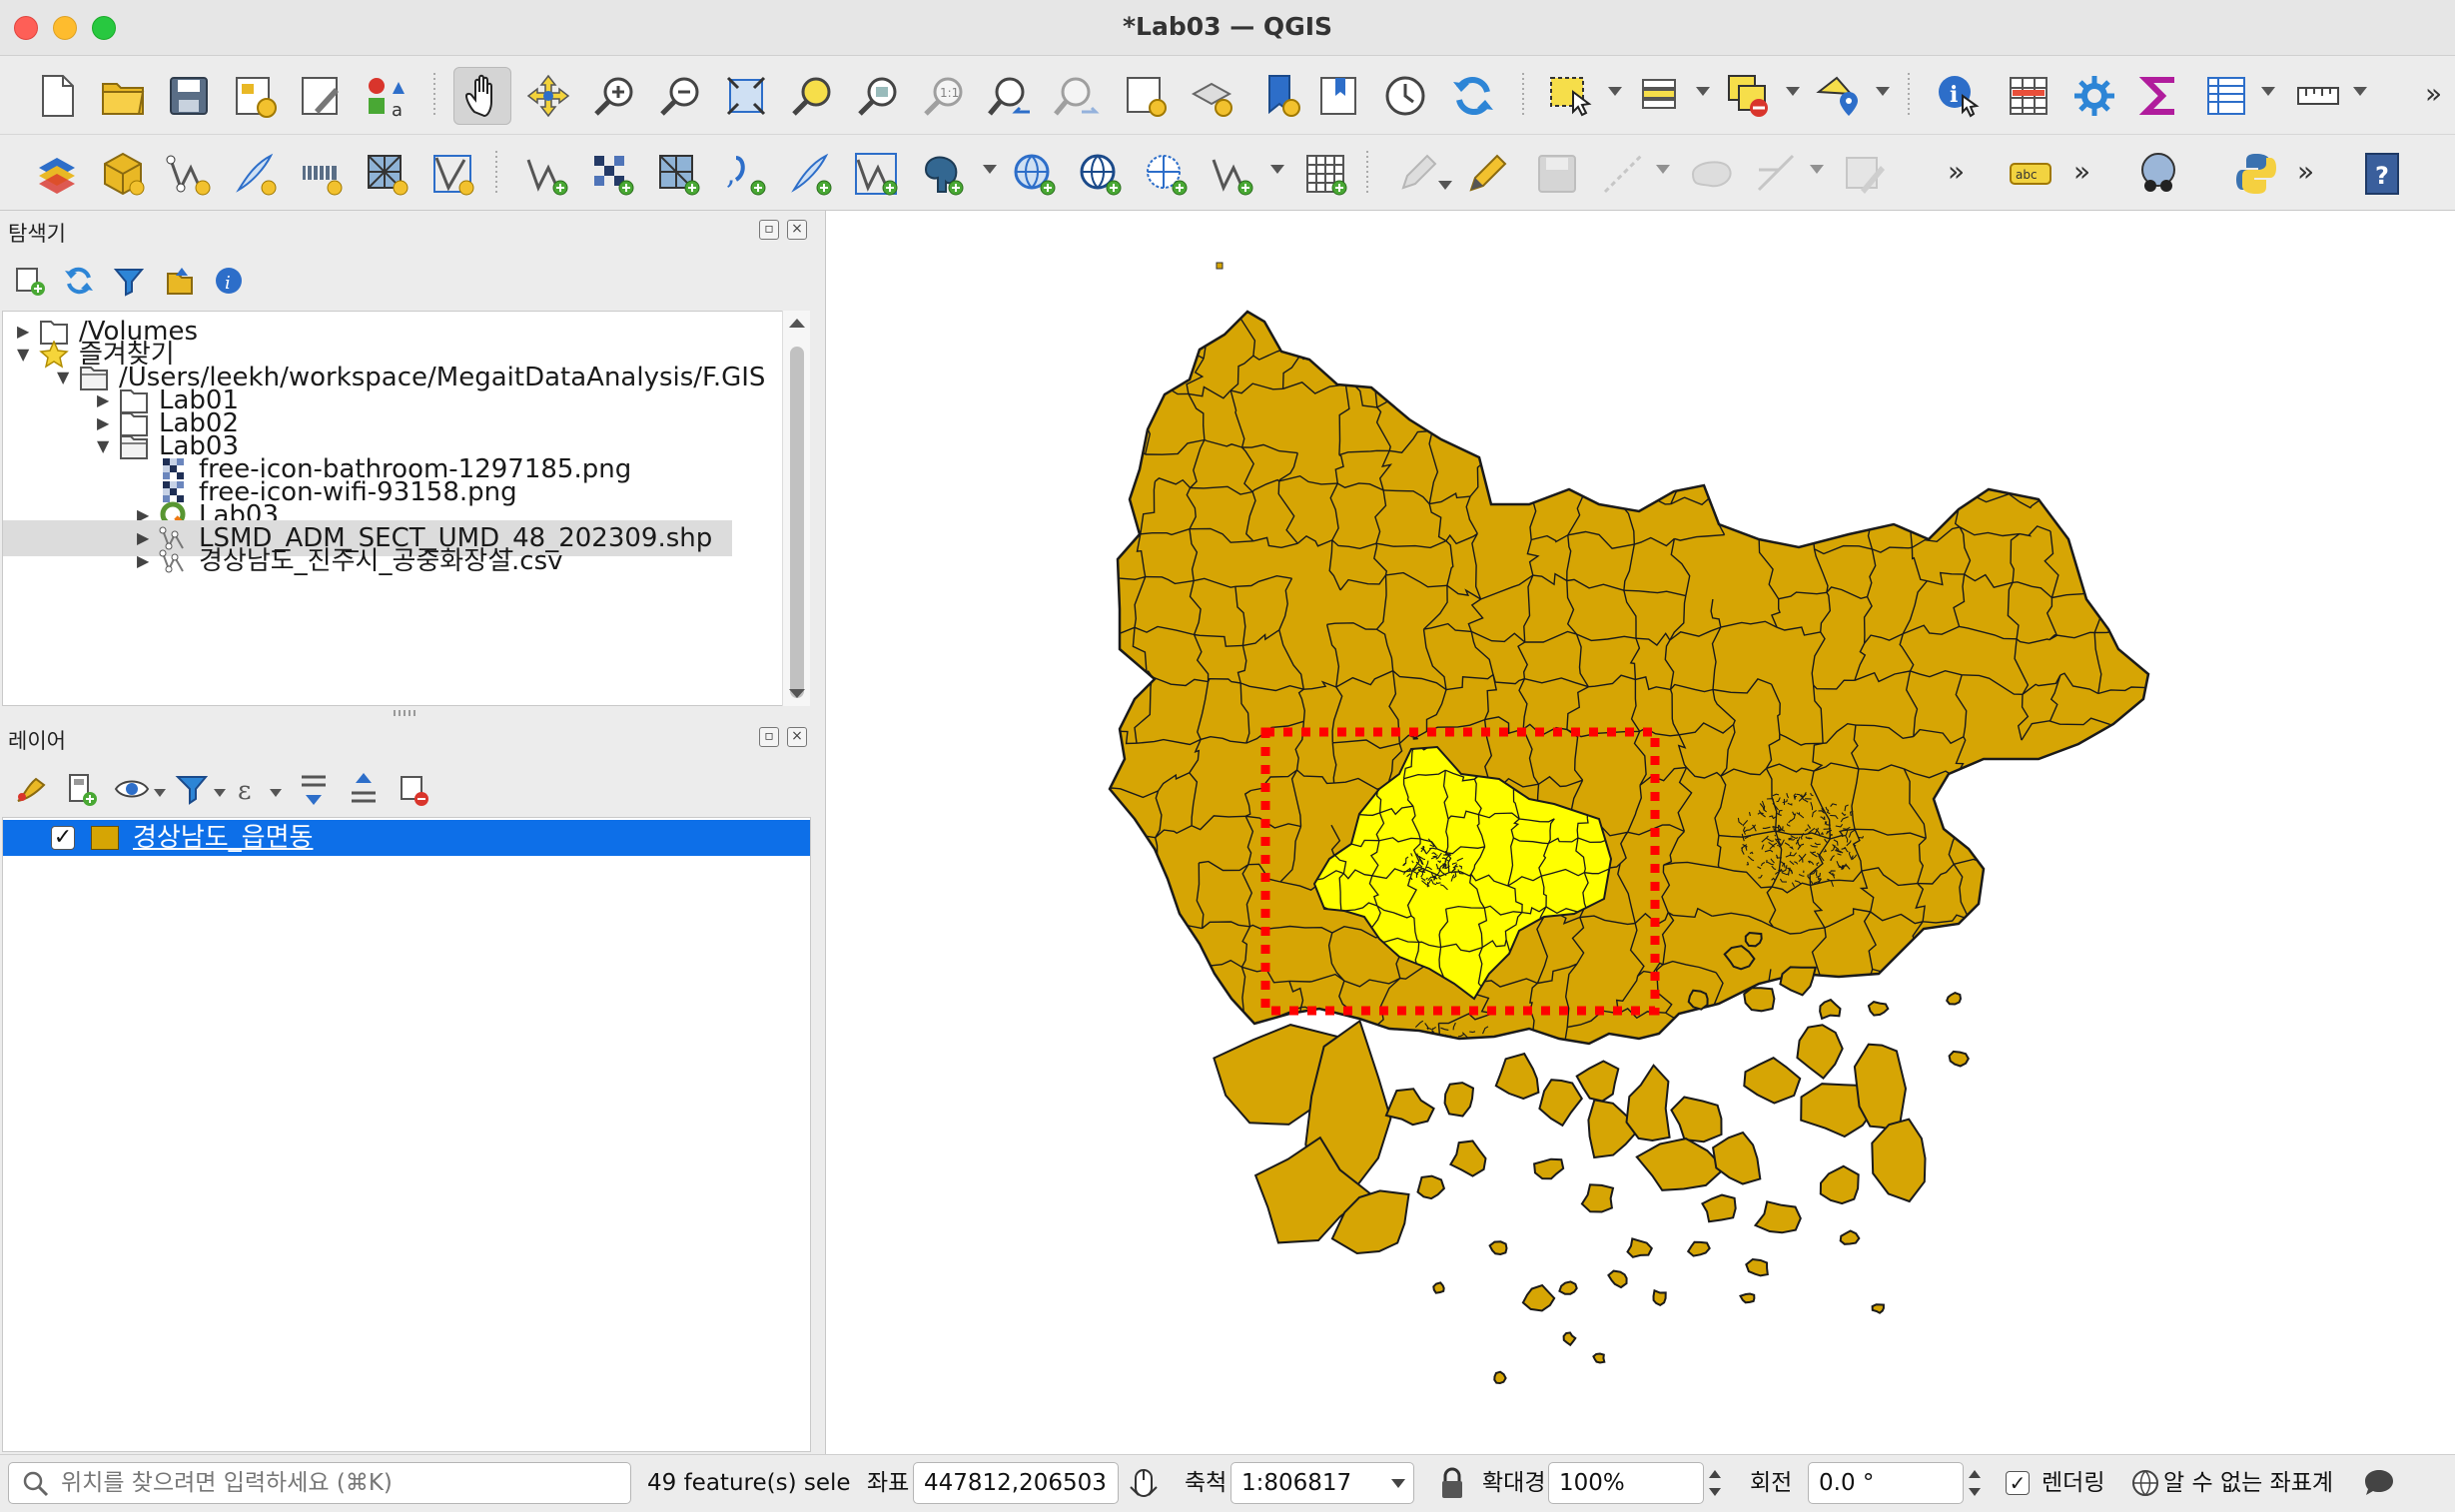 The image size is (2455, 1512). I want to click on add-wfs-layer-icon, so click(1100, 174).